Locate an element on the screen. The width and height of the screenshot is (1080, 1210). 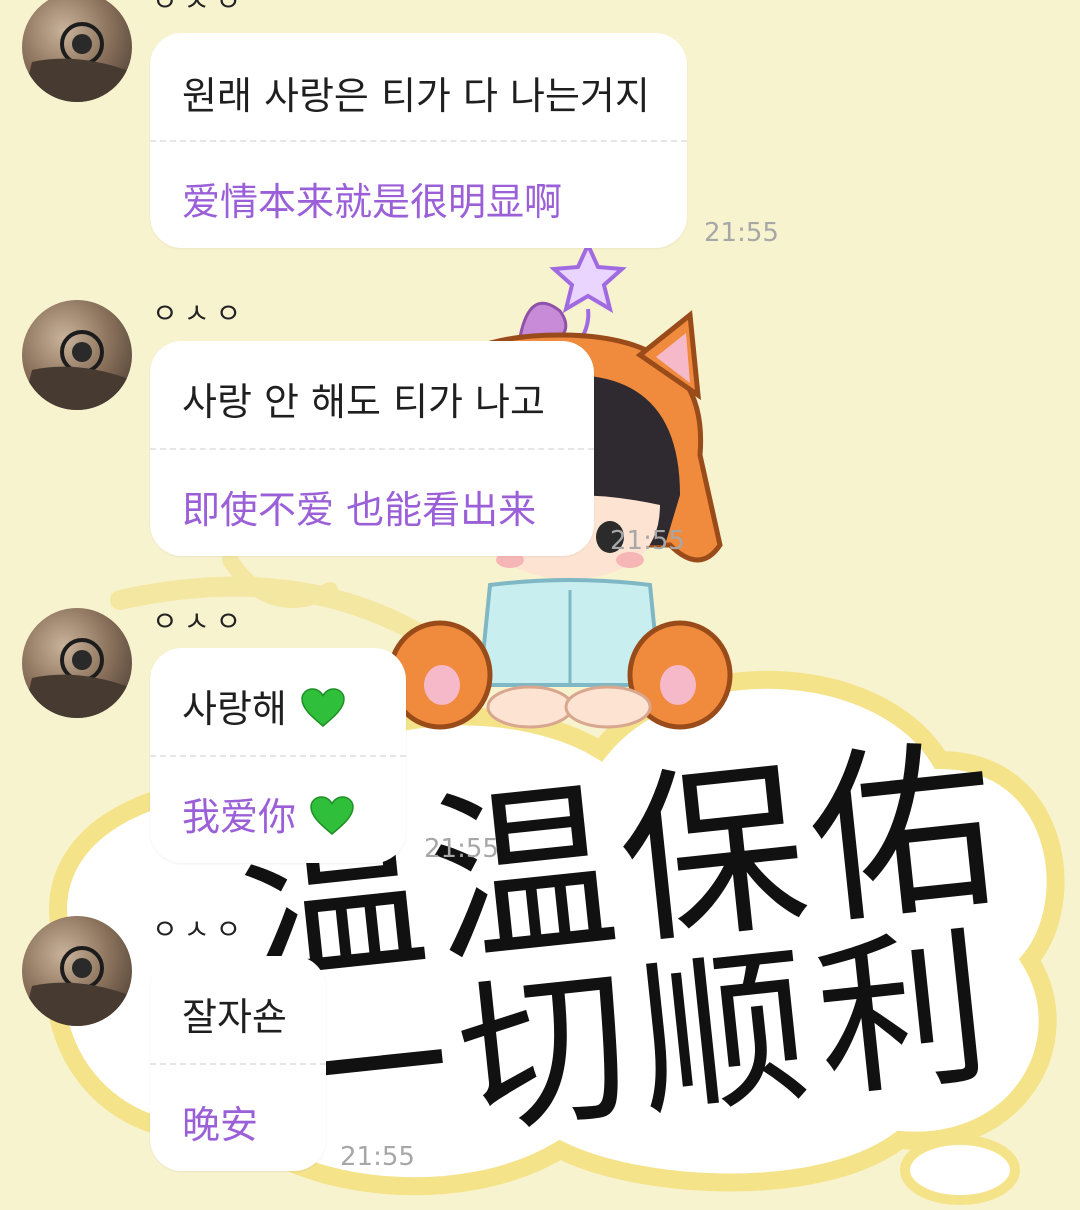
message-text-korean: 잘자숀 is located at coordinates (234, 1017).